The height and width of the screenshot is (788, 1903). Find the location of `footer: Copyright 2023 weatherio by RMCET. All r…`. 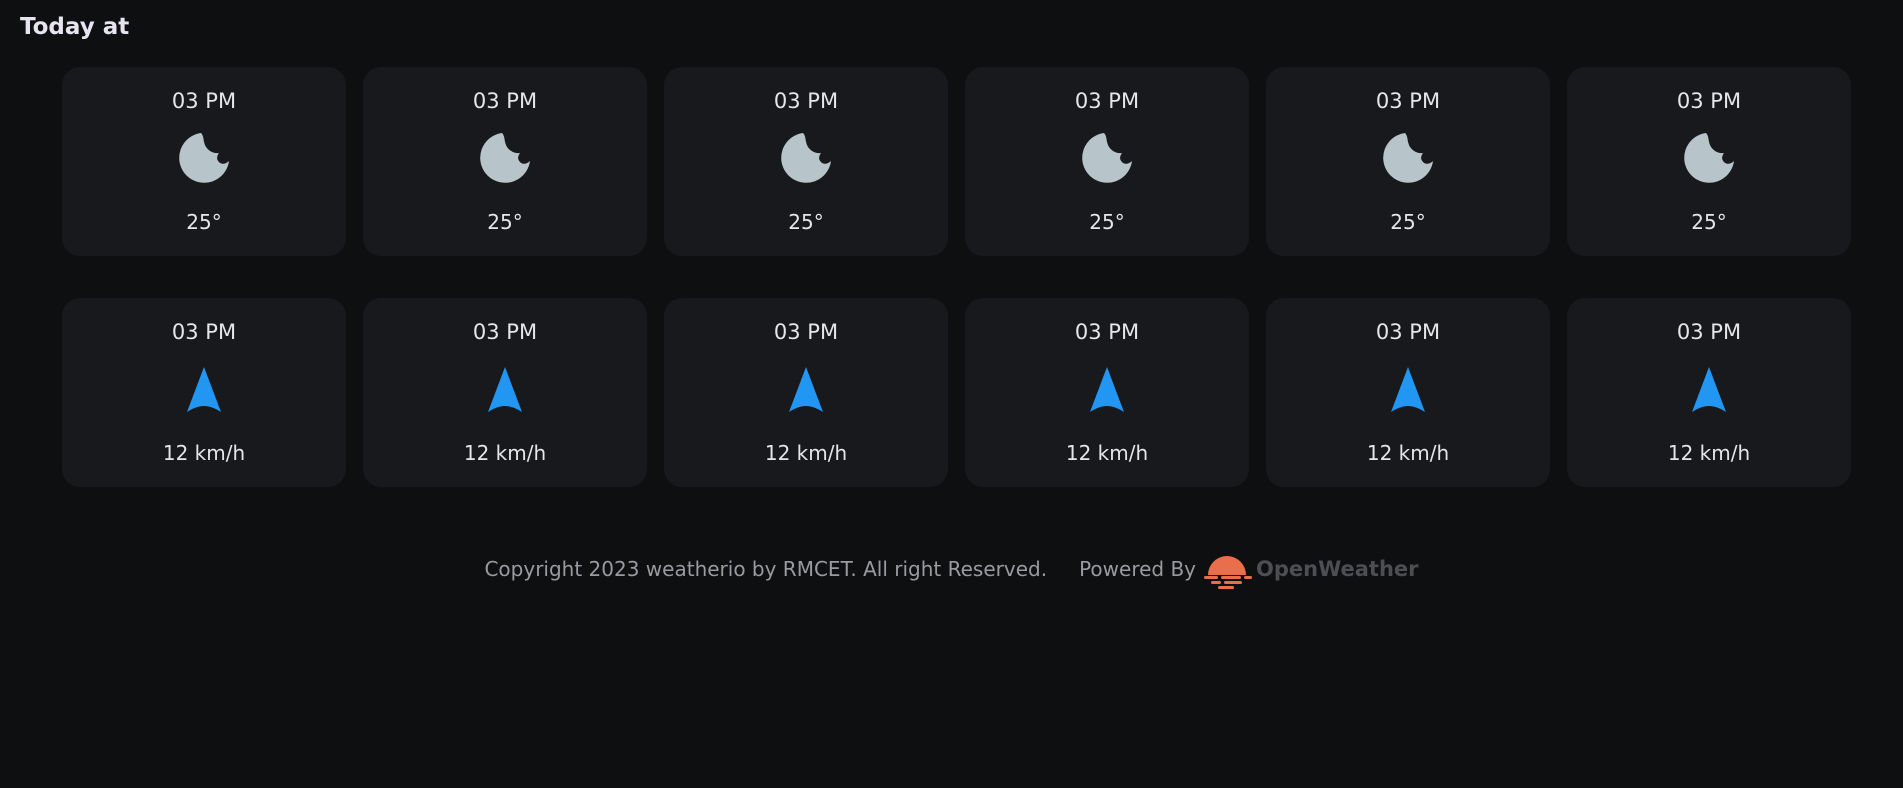

footer: Copyright 2023 weatherio by RMCET. All r… is located at coordinates (951, 569).